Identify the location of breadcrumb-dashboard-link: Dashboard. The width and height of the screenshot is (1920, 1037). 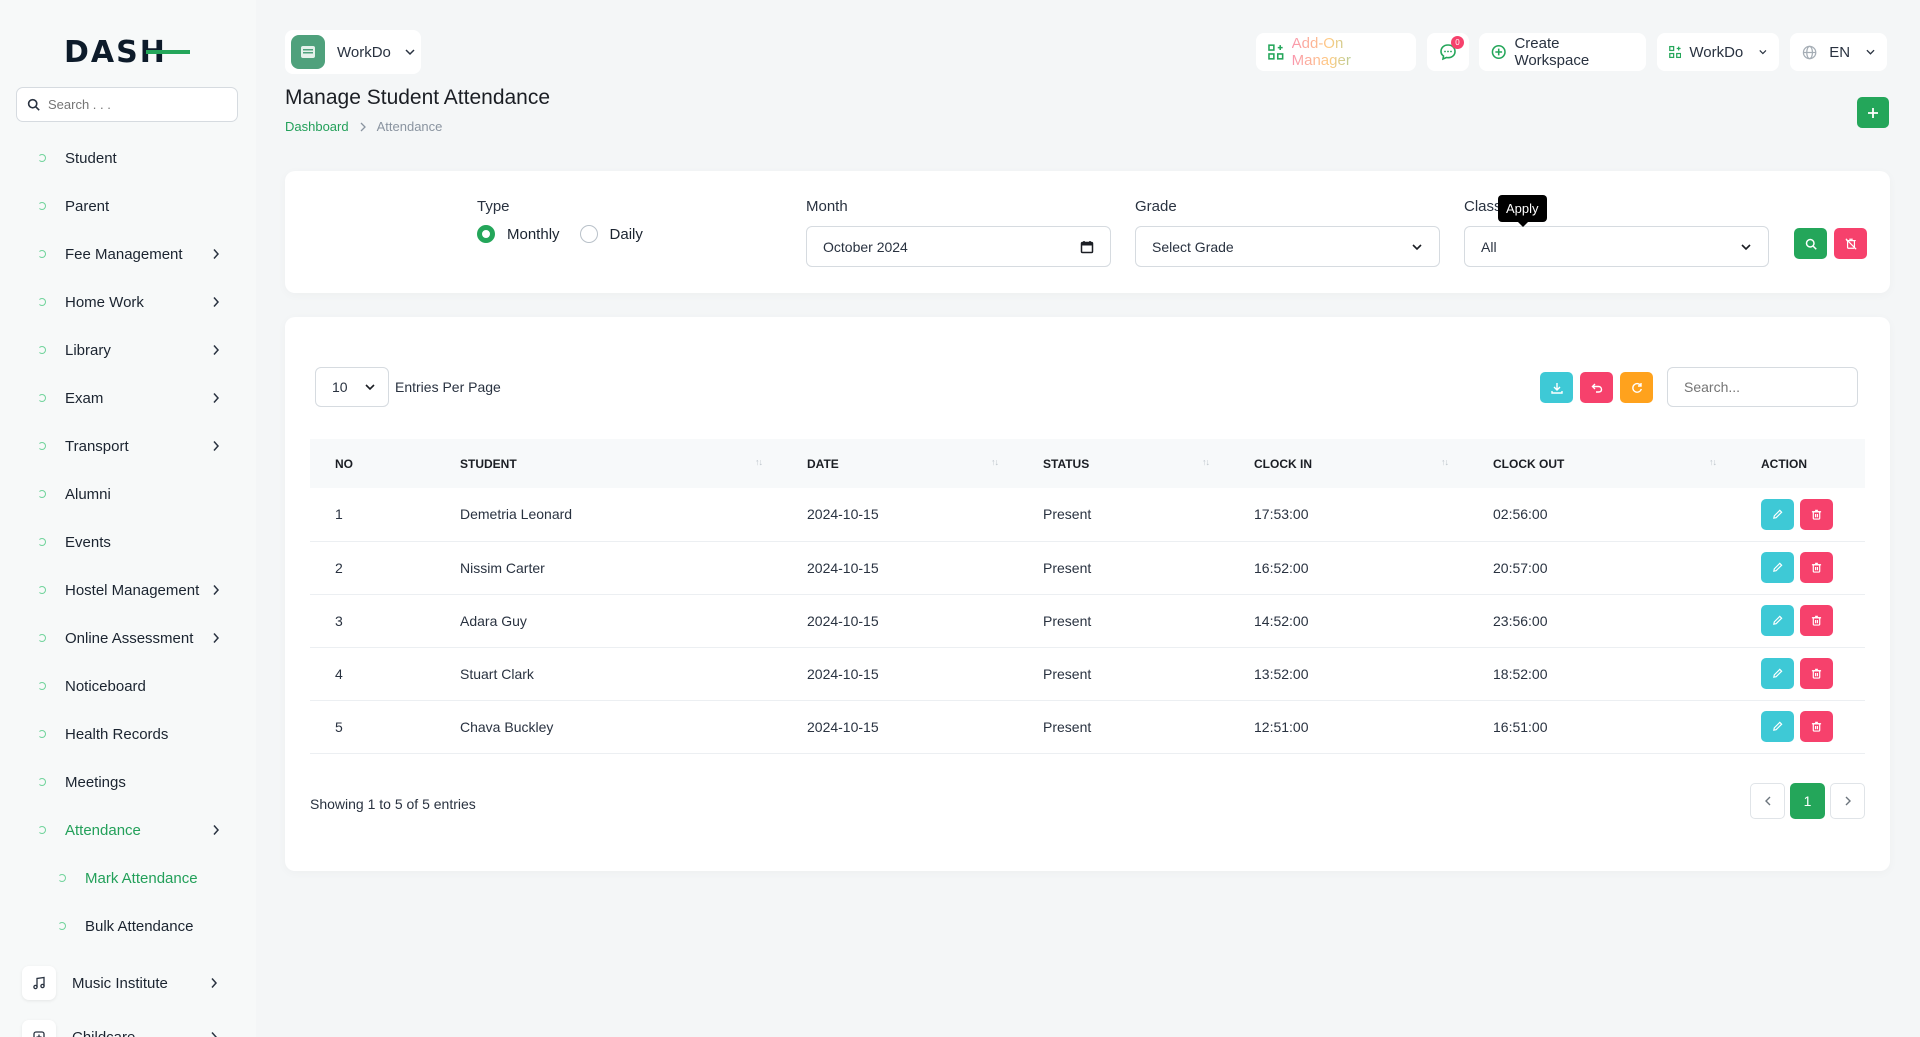
(317, 126).